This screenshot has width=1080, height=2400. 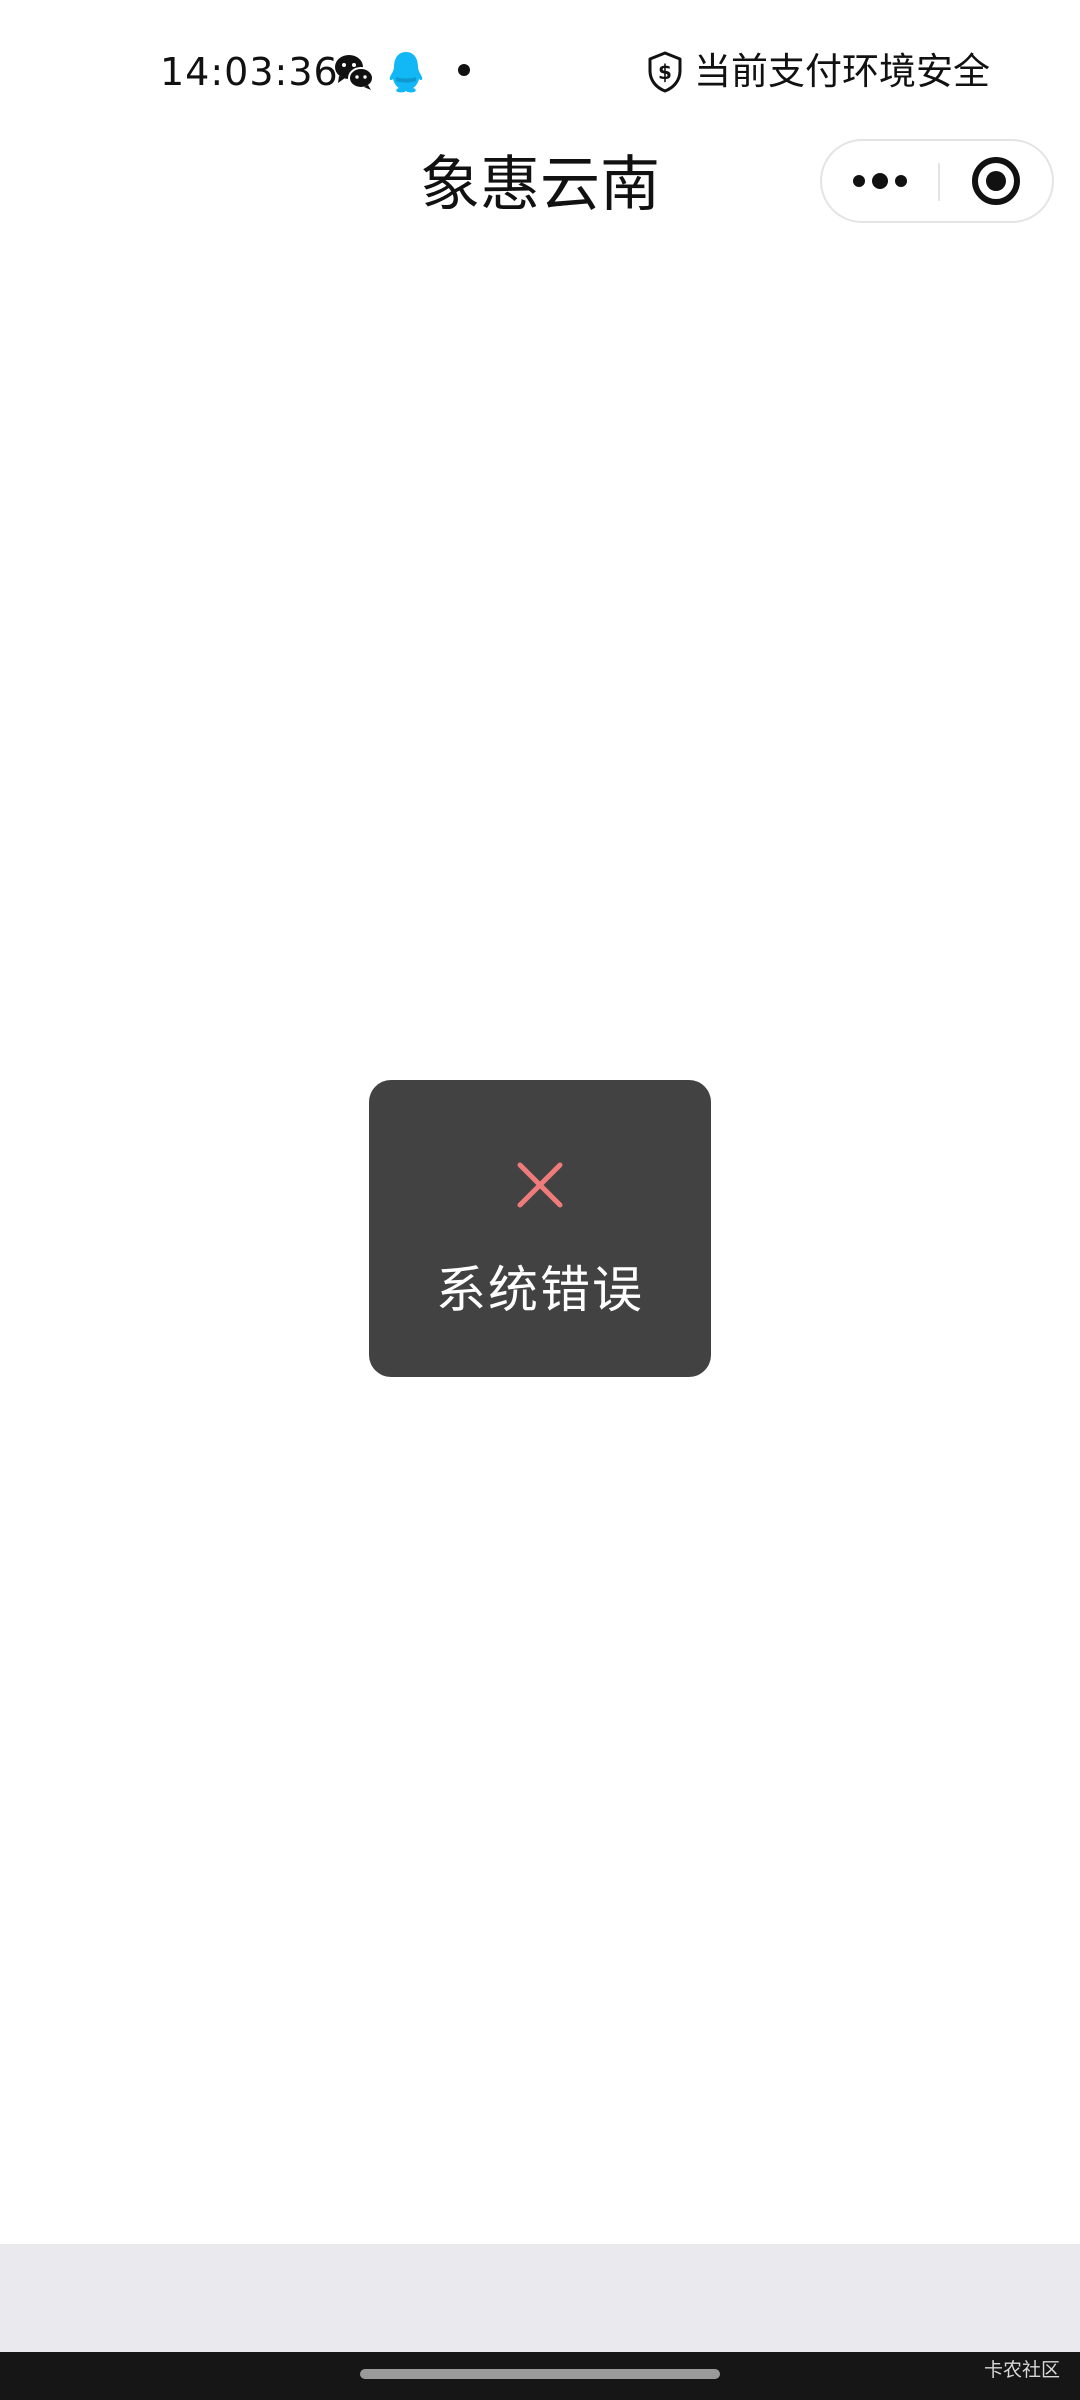 What do you see at coordinates (540, 70) in the screenshot?
I see `status-bar: 14:03:36 $ 当前支付环境安全` at bounding box center [540, 70].